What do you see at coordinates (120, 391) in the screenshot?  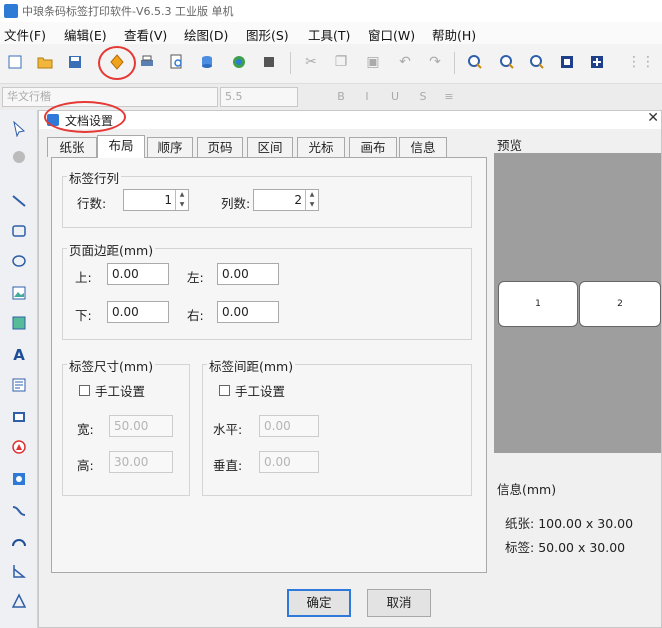 I see `label-size-manual-label: 手工设置` at bounding box center [120, 391].